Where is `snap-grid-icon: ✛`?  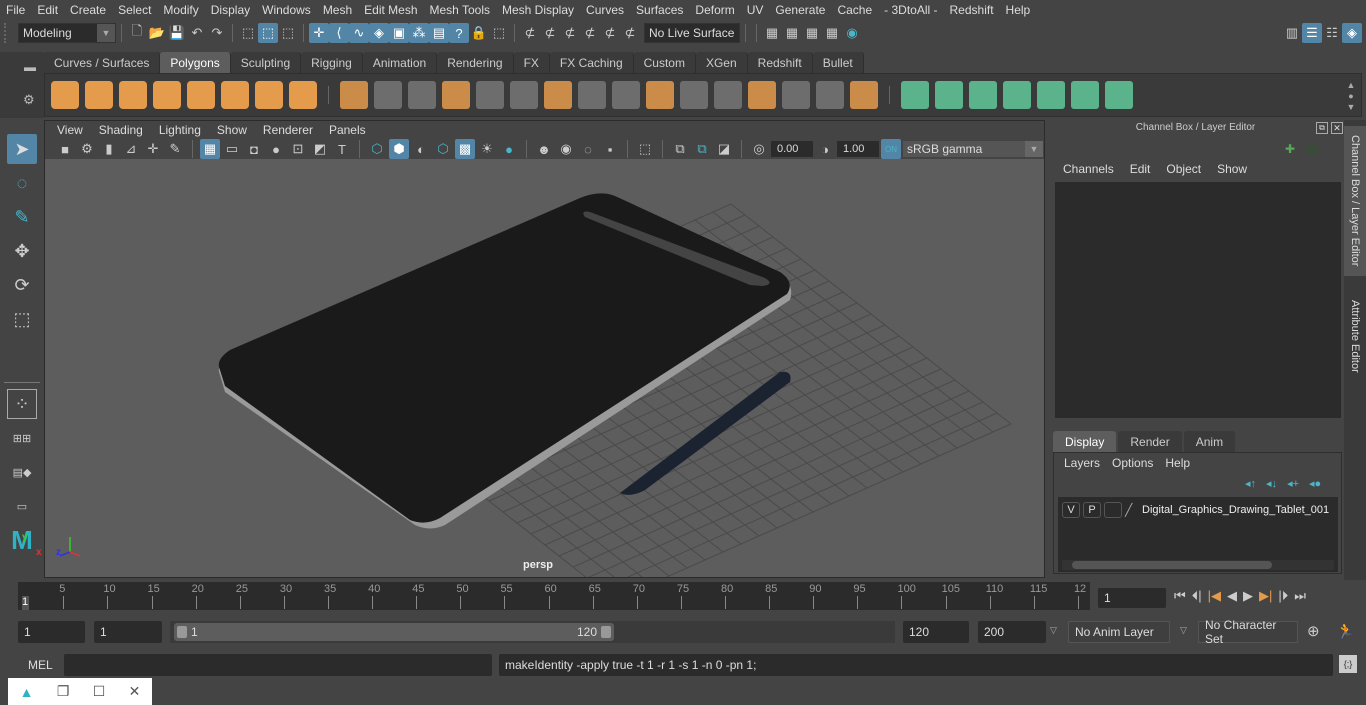
snap-grid-icon: ✛ is located at coordinates (319, 33).